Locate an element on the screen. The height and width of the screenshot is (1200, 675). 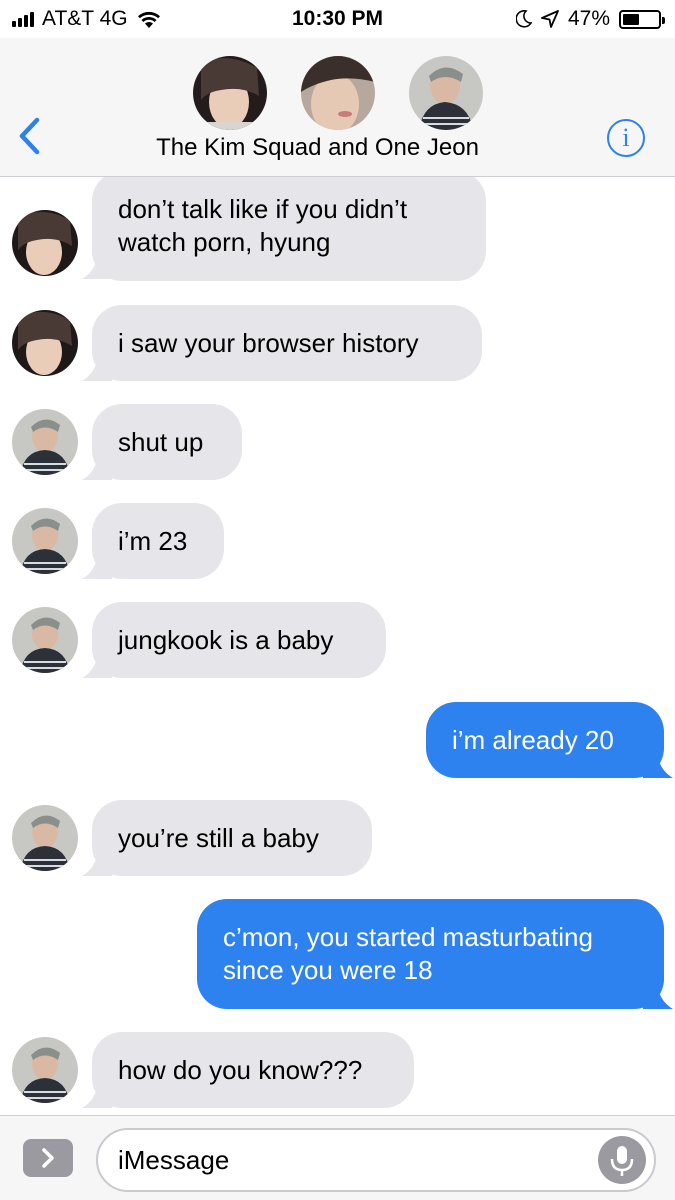
battery-level is located at coordinates (631, 19).